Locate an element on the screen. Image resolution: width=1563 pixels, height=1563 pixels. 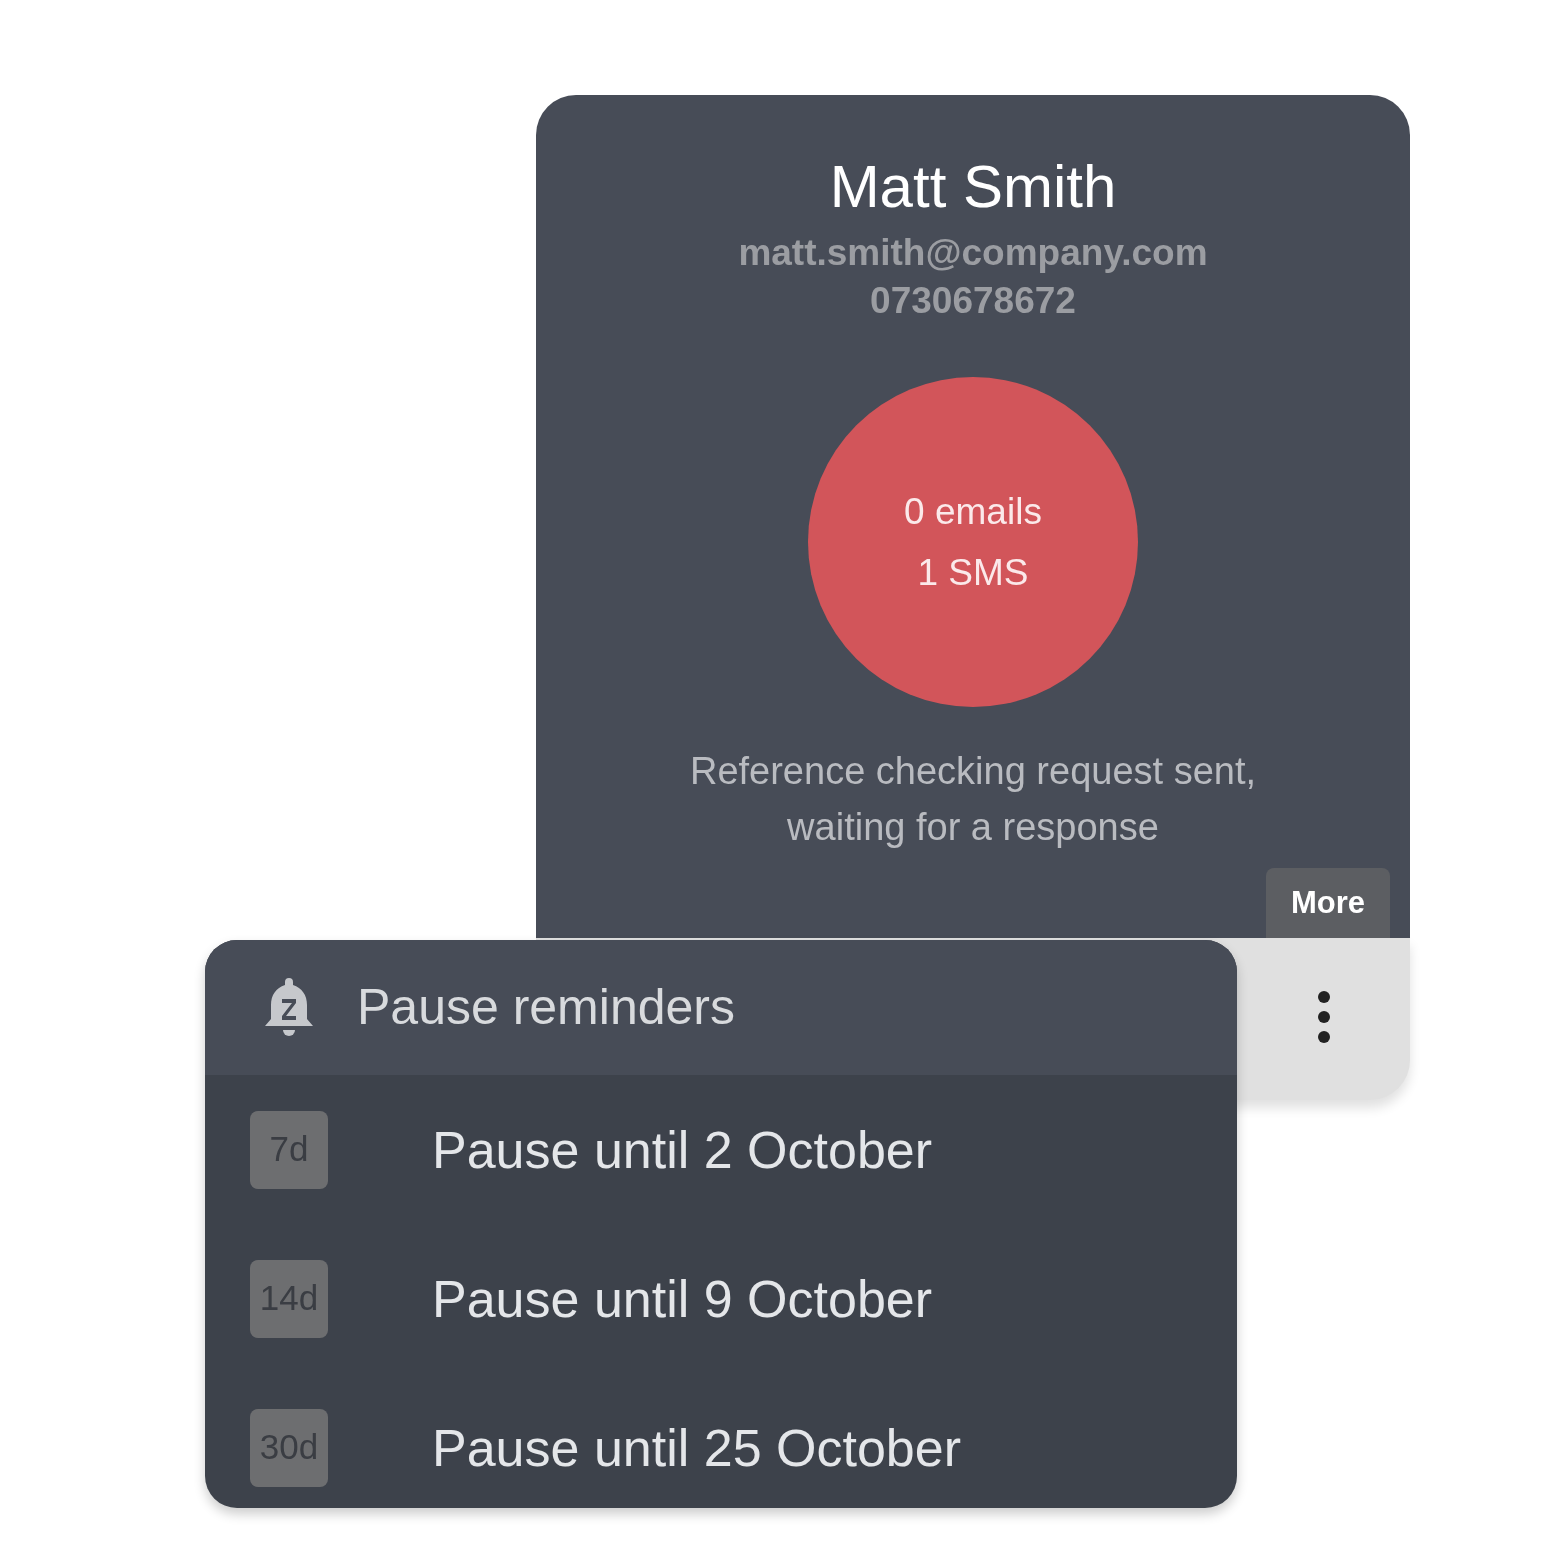
status-message: Reference checking request sent, waiting for a response is located at coordinates (973, 800).